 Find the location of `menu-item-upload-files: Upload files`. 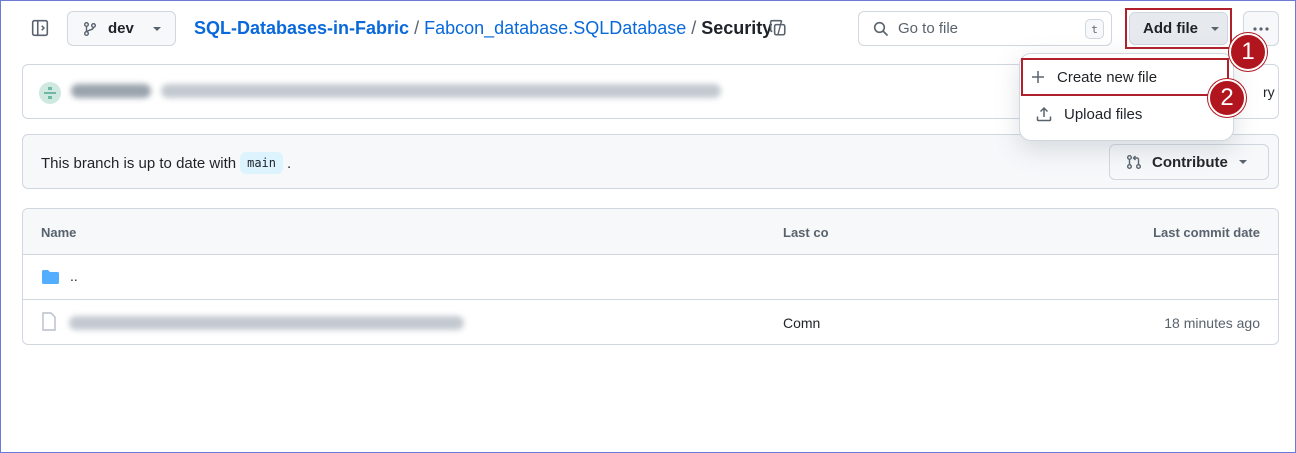

menu-item-upload-files: Upload files is located at coordinates (1127, 114).